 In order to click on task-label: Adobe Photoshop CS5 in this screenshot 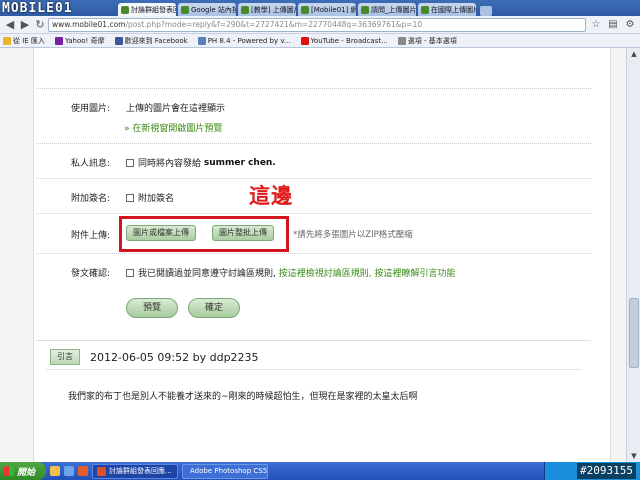, I will do `click(229, 471)`.